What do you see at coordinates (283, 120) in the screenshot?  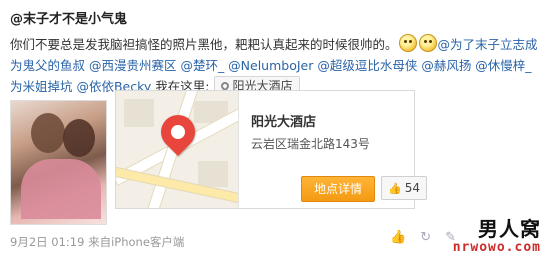 I see `place-name: 阳光大酒店` at bounding box center [283, 120].